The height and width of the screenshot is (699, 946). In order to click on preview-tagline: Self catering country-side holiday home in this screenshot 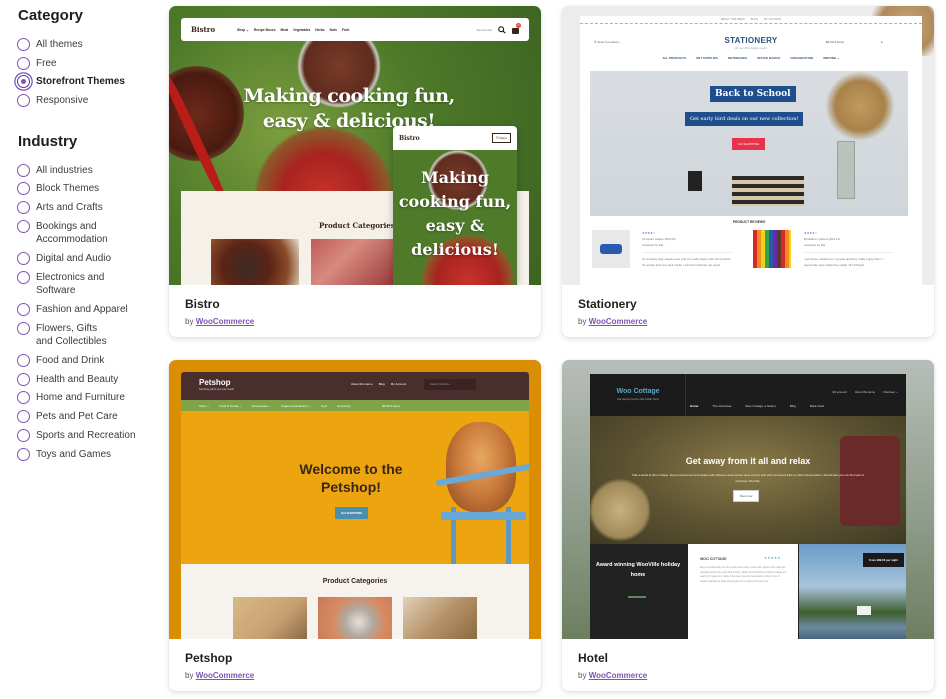, I will do `click(638, 399)`.